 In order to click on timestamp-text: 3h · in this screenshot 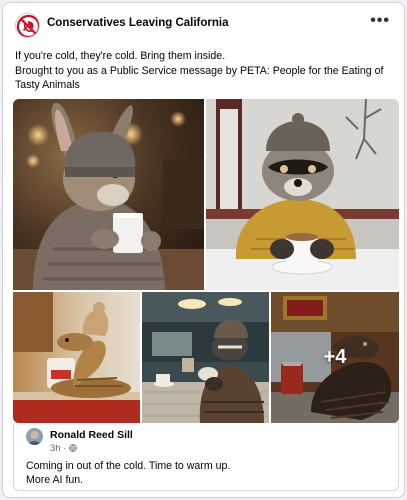, I will do `click(60, 448)`.